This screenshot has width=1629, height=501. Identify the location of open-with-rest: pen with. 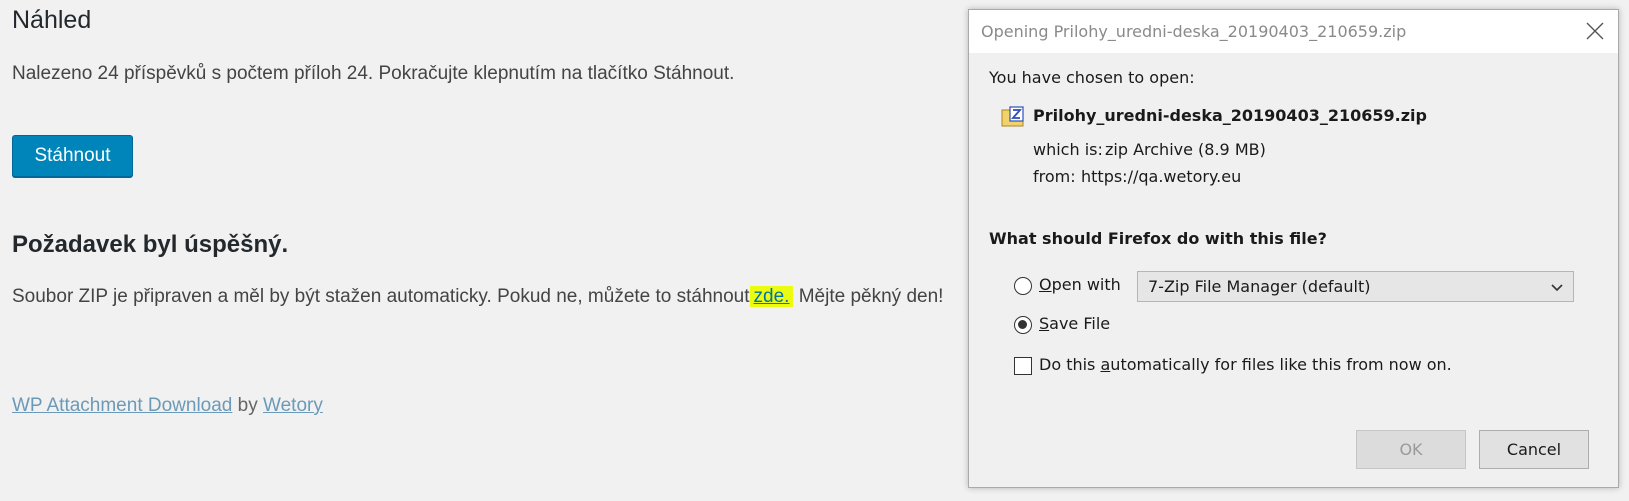
(1086, 284).